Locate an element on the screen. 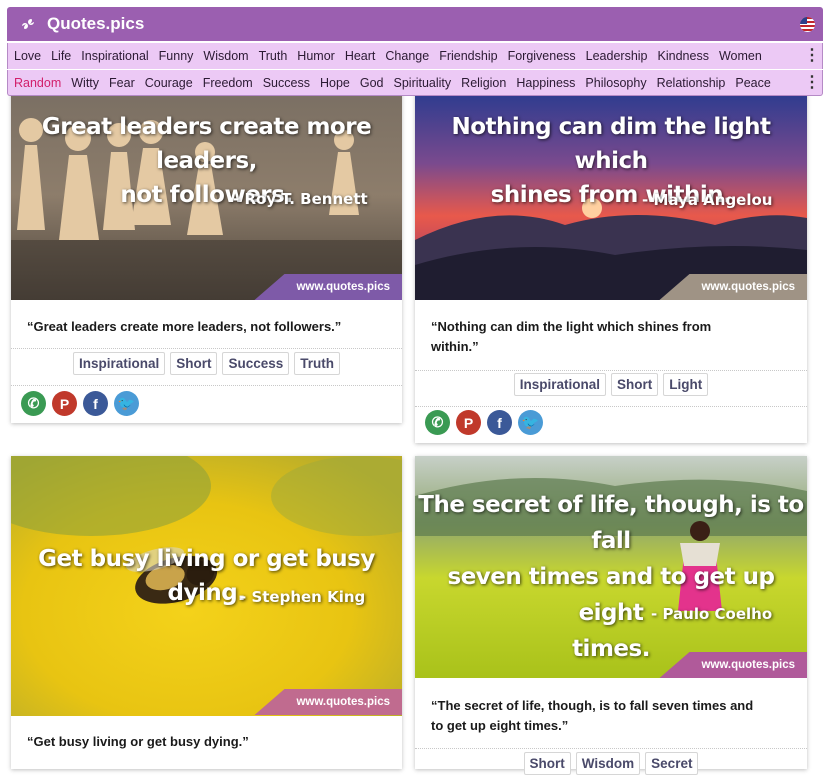 Image resolution: width=829 pixels, height=775 pixels. site-name: Quotes.pics is located at coordinates (95, 24).